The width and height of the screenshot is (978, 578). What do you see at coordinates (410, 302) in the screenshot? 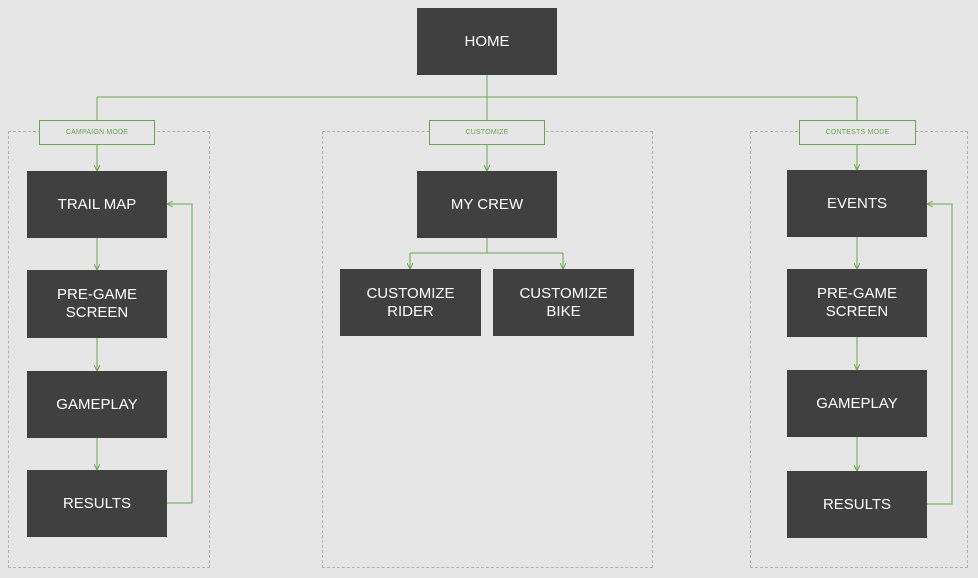
I see `customize-rider-node: CUSTOMIZE RIDER` at bounding box center [410, 302].